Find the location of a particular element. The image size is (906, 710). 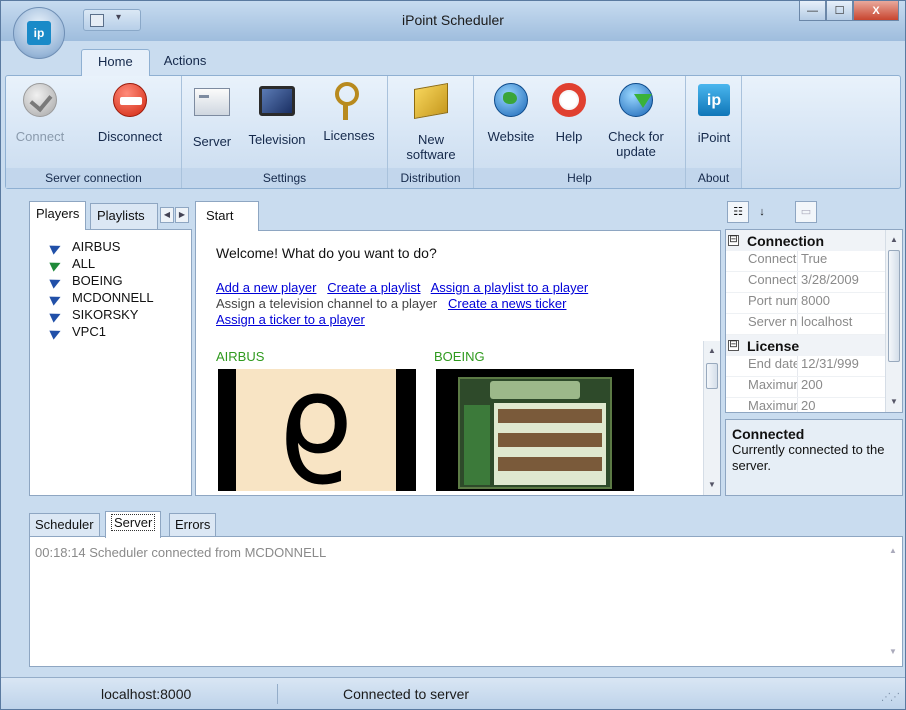

property-row: Port num 8000 is located at coordinates (814, 303).